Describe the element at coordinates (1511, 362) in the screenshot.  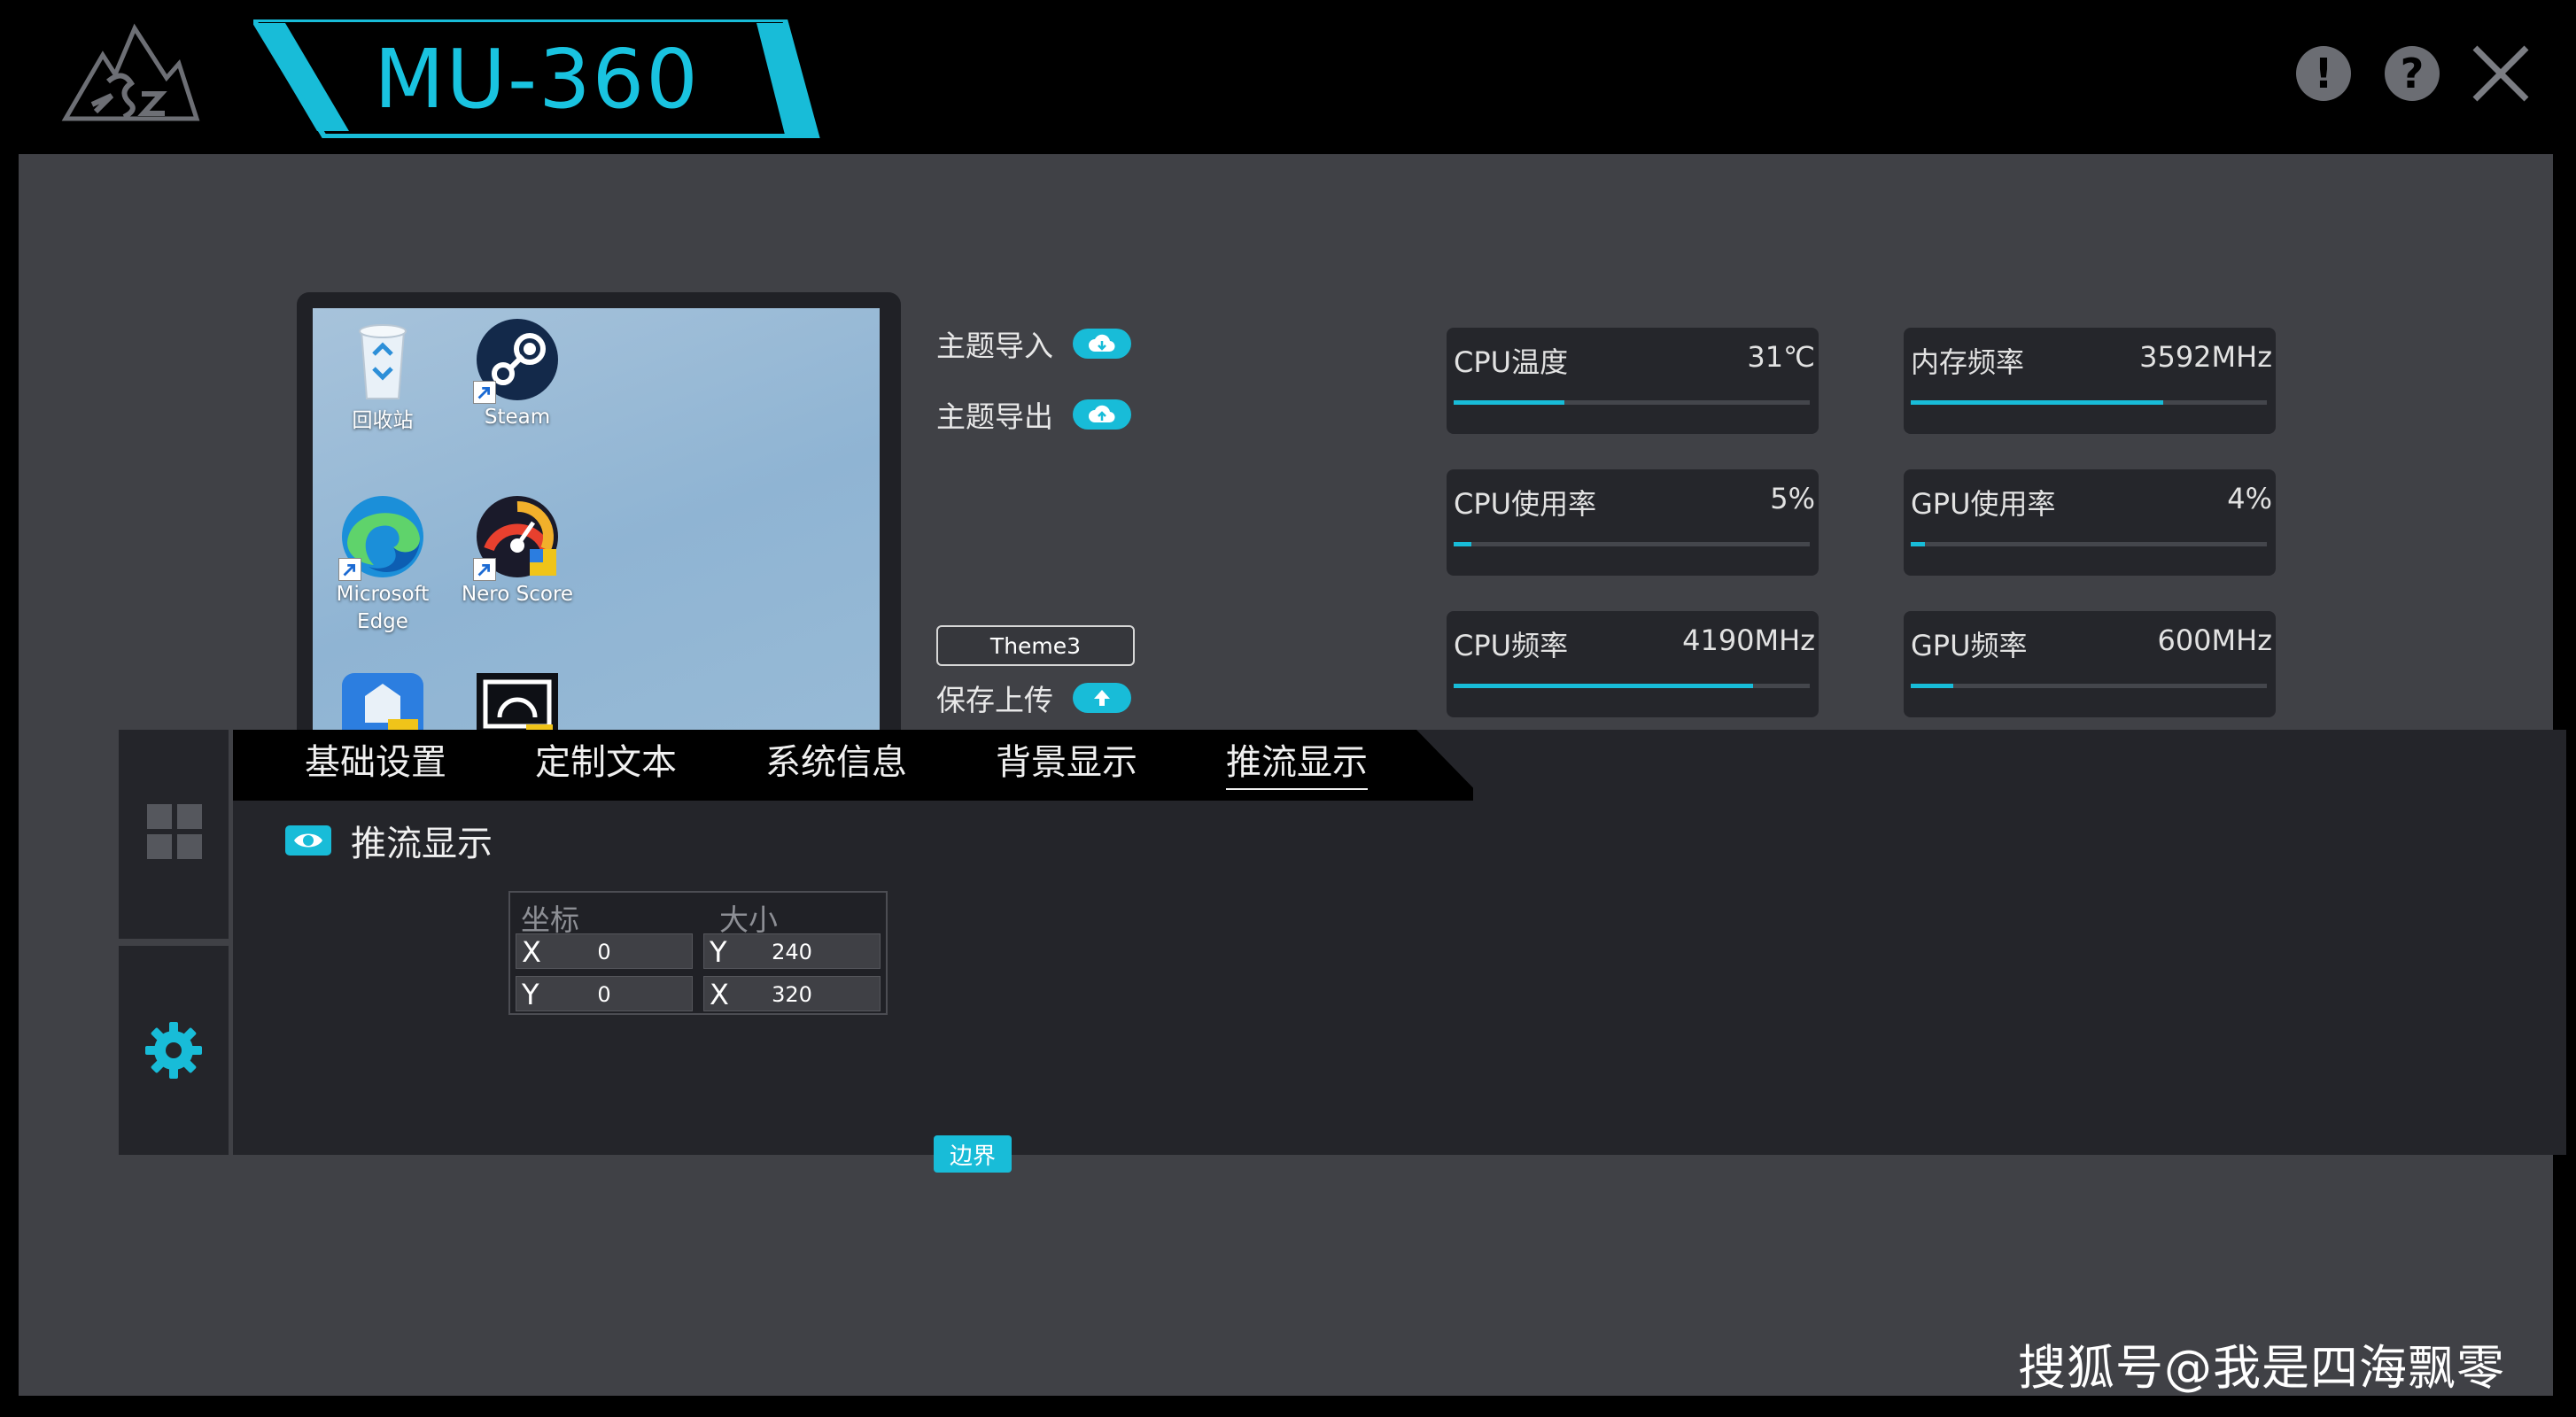
I see `monitor-name: CPU温度` at that location.